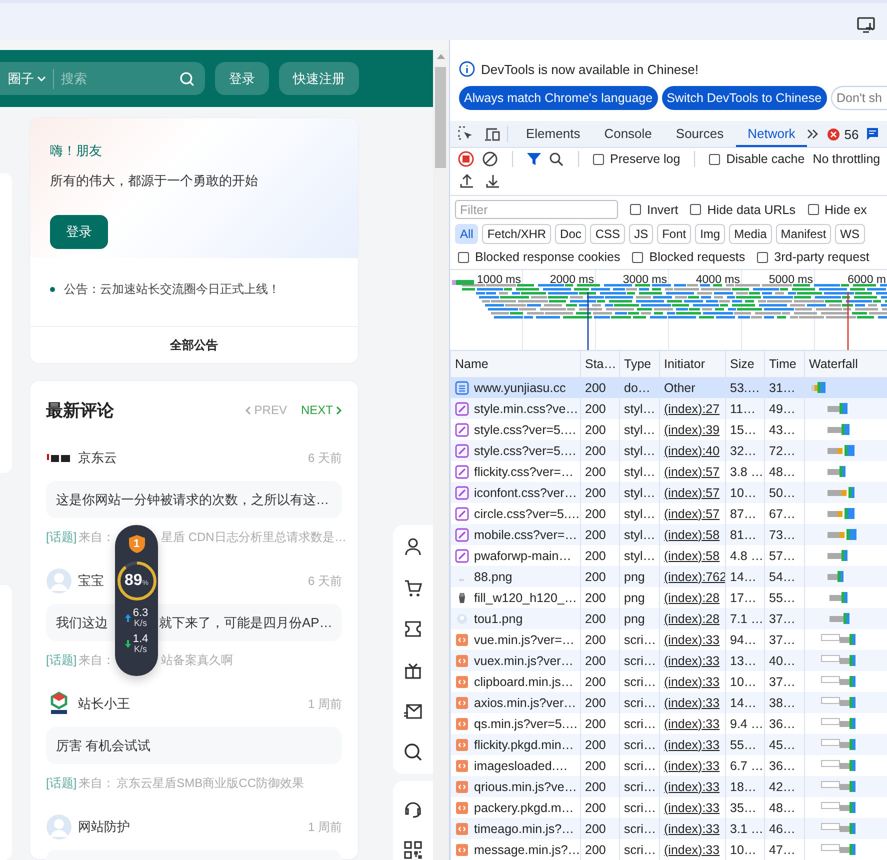 The image size is (887, 860). Describe the element at coordinates (570, 234) in the screenshot. I see `type-filter-chip: Doc` at that location.